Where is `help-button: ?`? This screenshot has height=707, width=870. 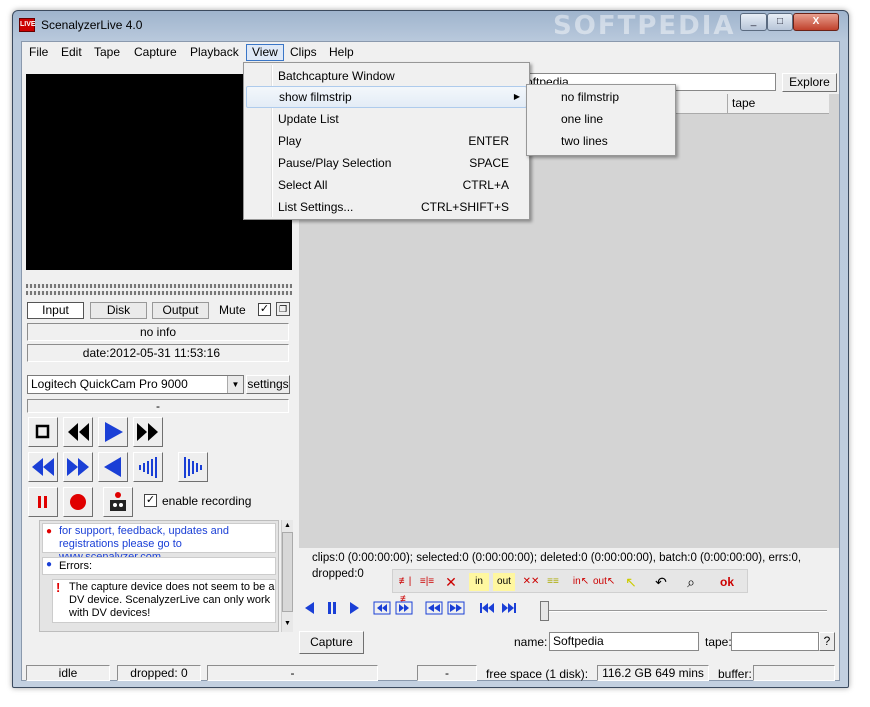 help-button: ? is located at coordinates (827, 641).